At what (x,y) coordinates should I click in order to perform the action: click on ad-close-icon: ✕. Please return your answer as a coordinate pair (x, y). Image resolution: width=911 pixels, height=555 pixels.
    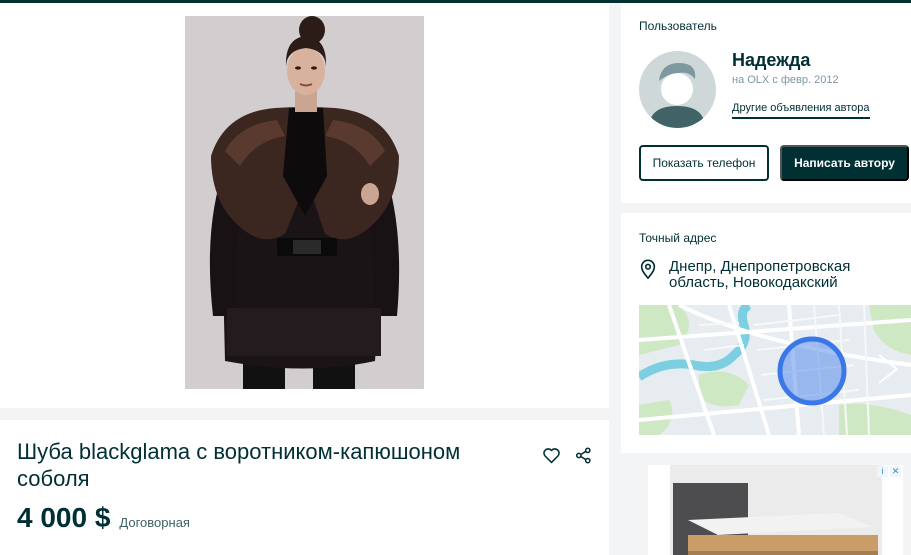
    Looking at the image, I should click on (895, 471).